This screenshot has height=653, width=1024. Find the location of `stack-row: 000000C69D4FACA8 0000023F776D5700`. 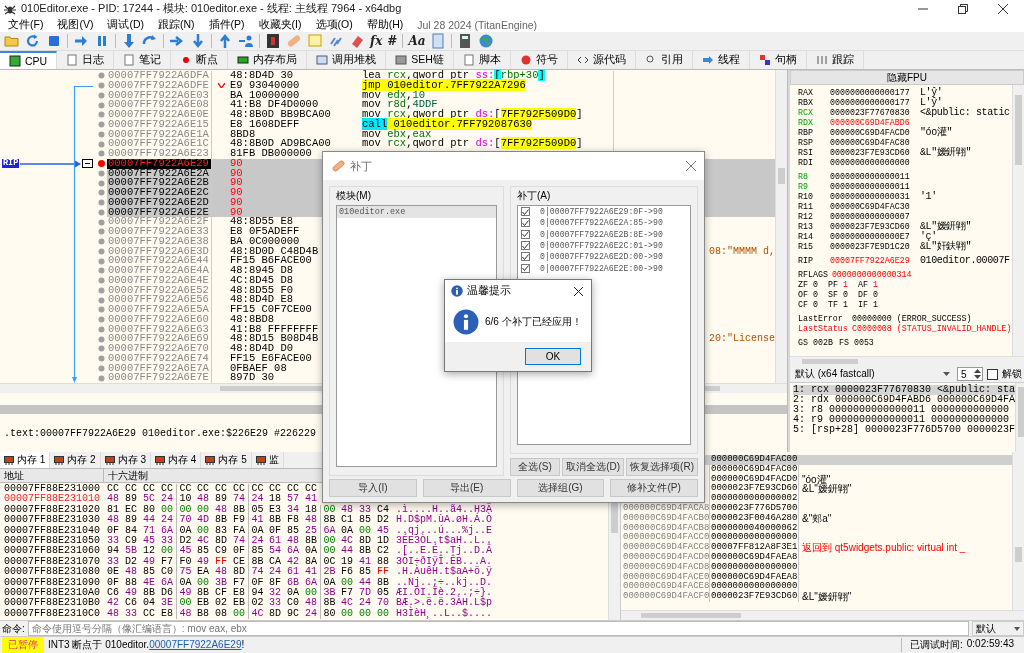

stack-row: 000000C69D4FACA8 0000023F776D5700 is located at coordinates (817, 509).